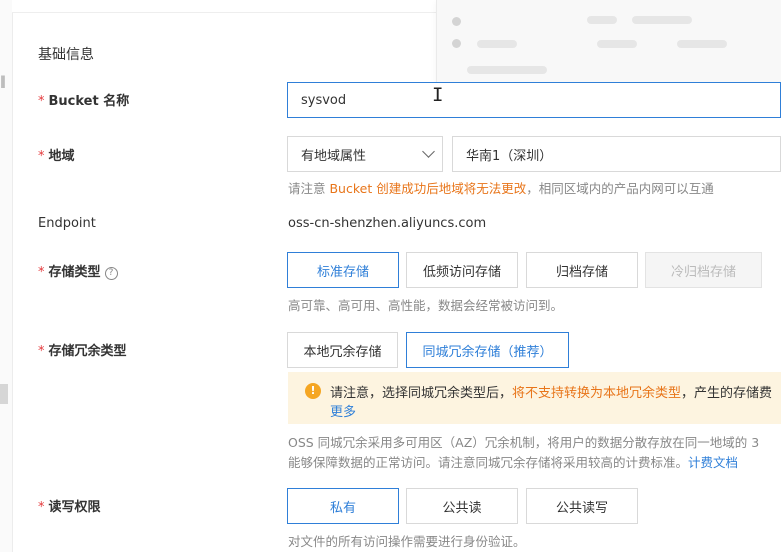  What do you see at coordinates (342, 350) in the screenshot?
I see `redundancy-lrs: 本地冗余存储` at bounding box center [342, 350].